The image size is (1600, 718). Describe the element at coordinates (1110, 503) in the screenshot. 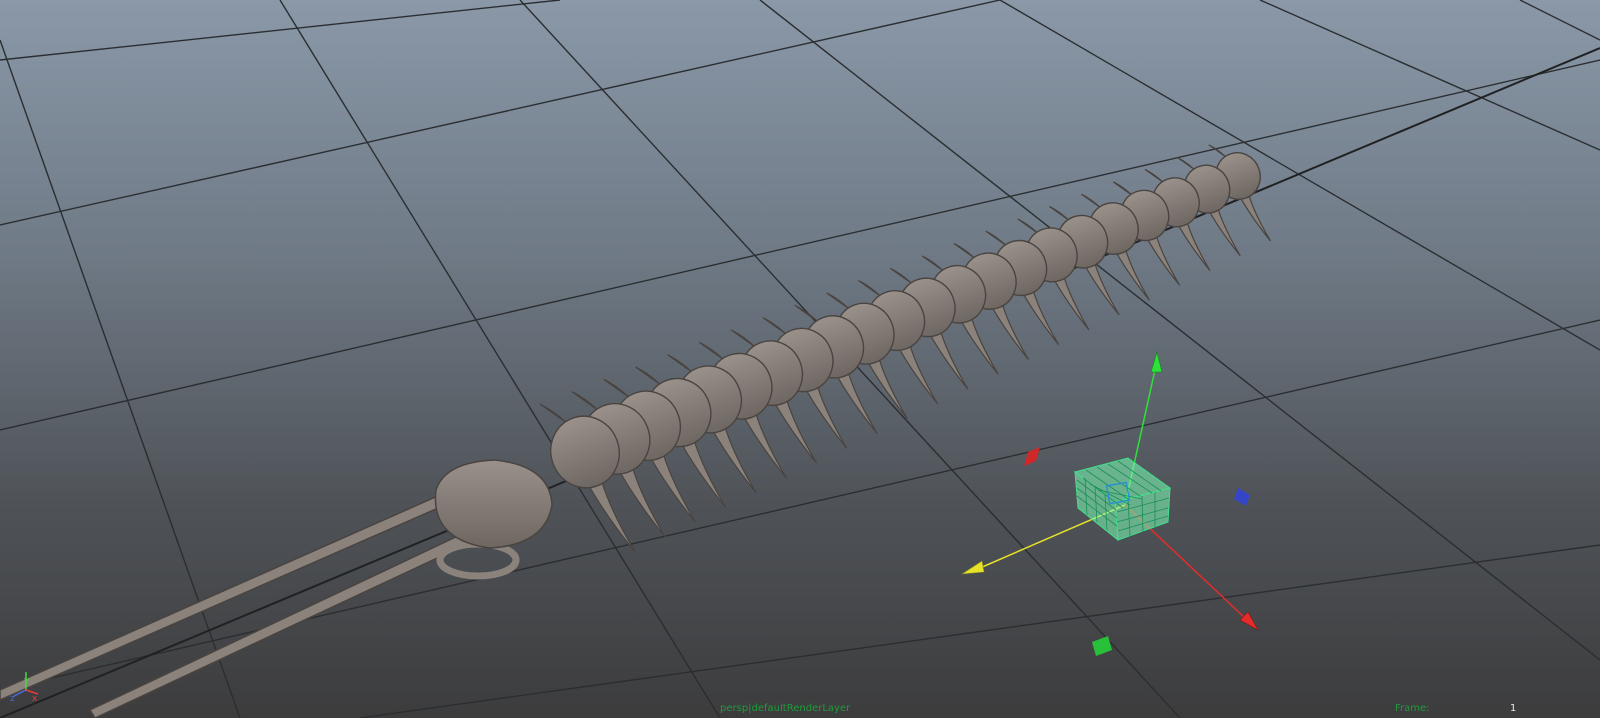

I see `move-manipulator-icon` at that location.